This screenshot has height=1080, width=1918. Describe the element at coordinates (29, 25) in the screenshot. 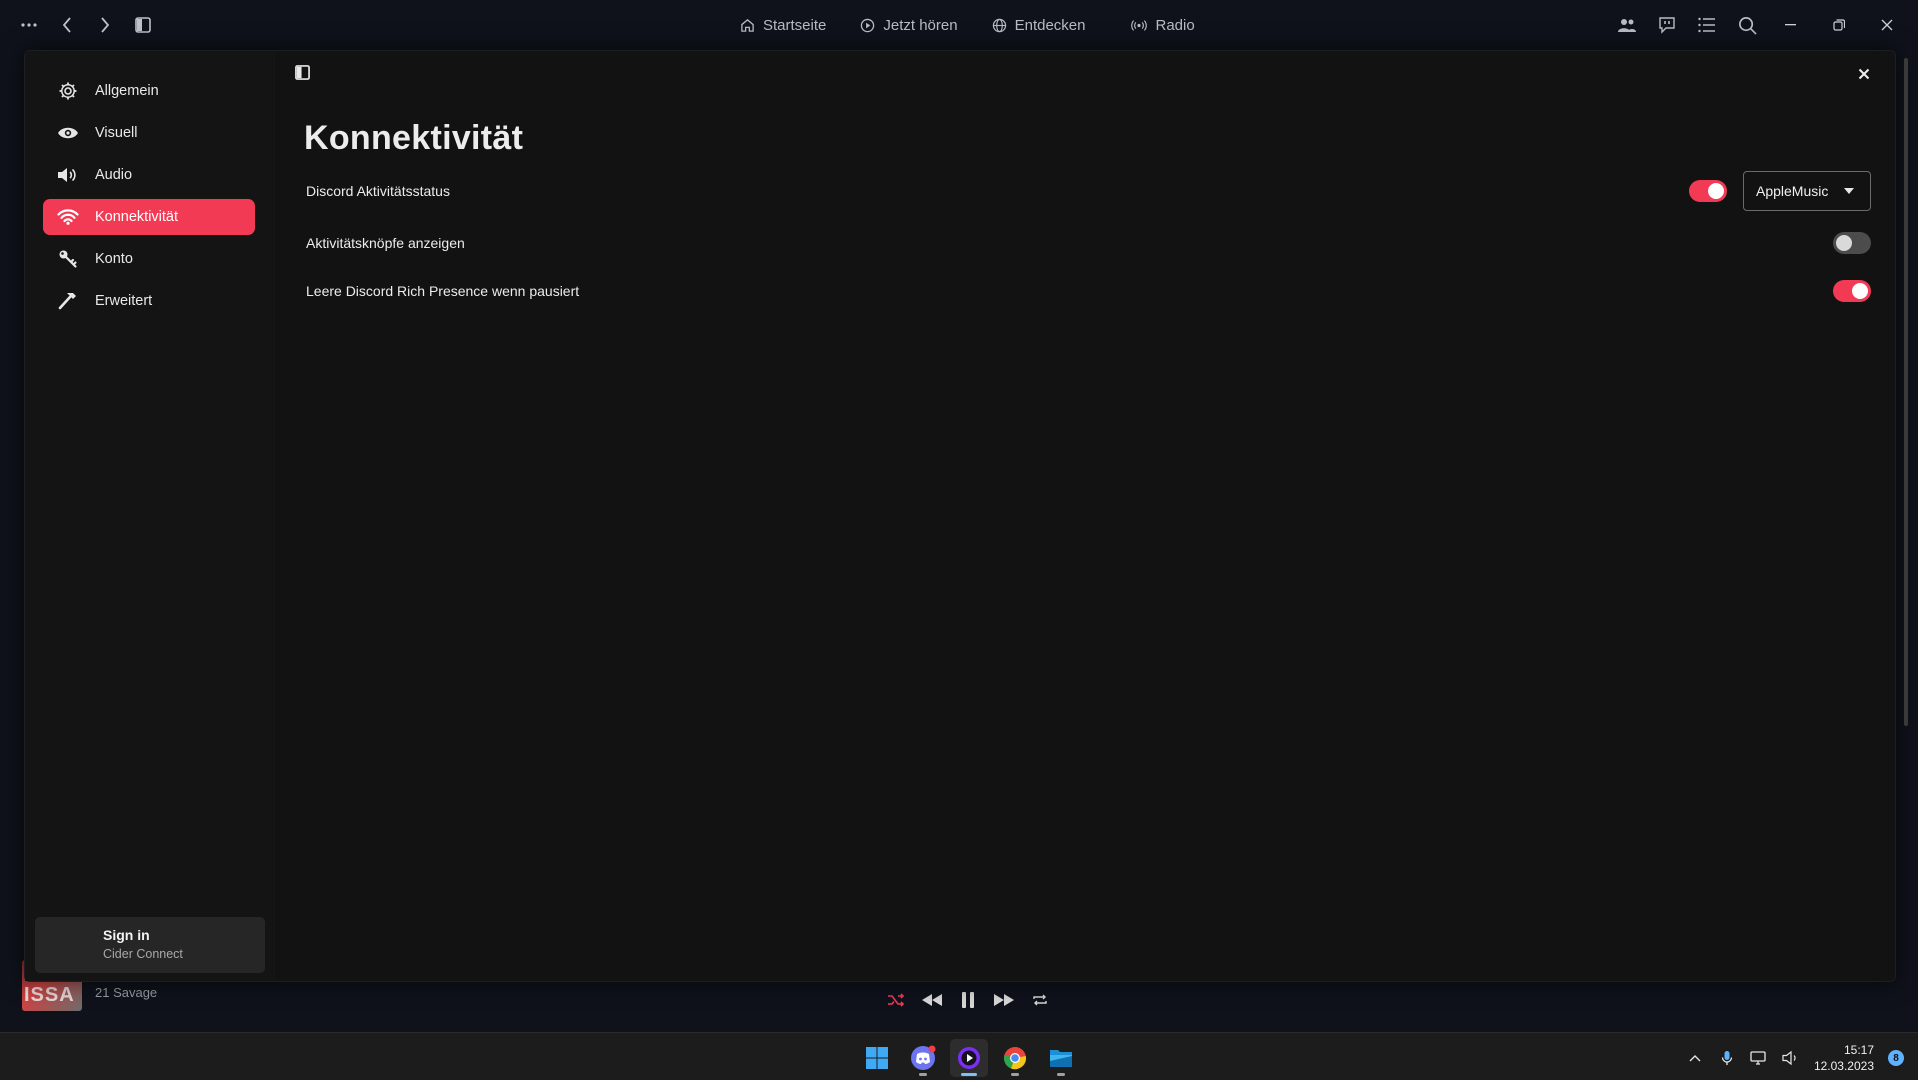

I see `more-icon` at that location.